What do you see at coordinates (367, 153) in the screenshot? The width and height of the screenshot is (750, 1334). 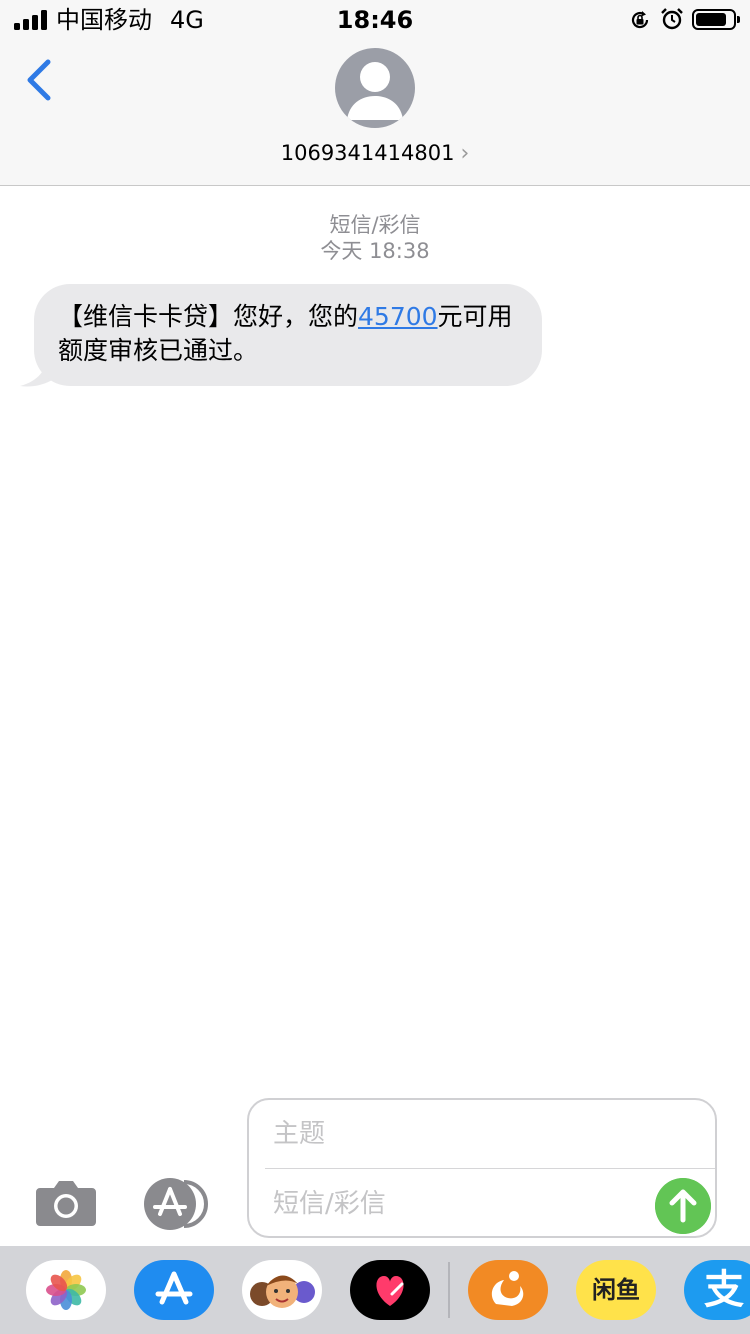 I see `contact-number: 1069341414801` at bounding box center [367, 153].